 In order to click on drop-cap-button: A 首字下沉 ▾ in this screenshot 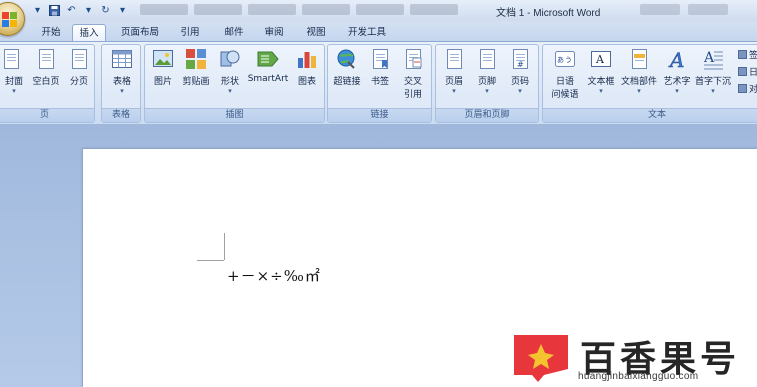, I will do `click(713, 71)`.